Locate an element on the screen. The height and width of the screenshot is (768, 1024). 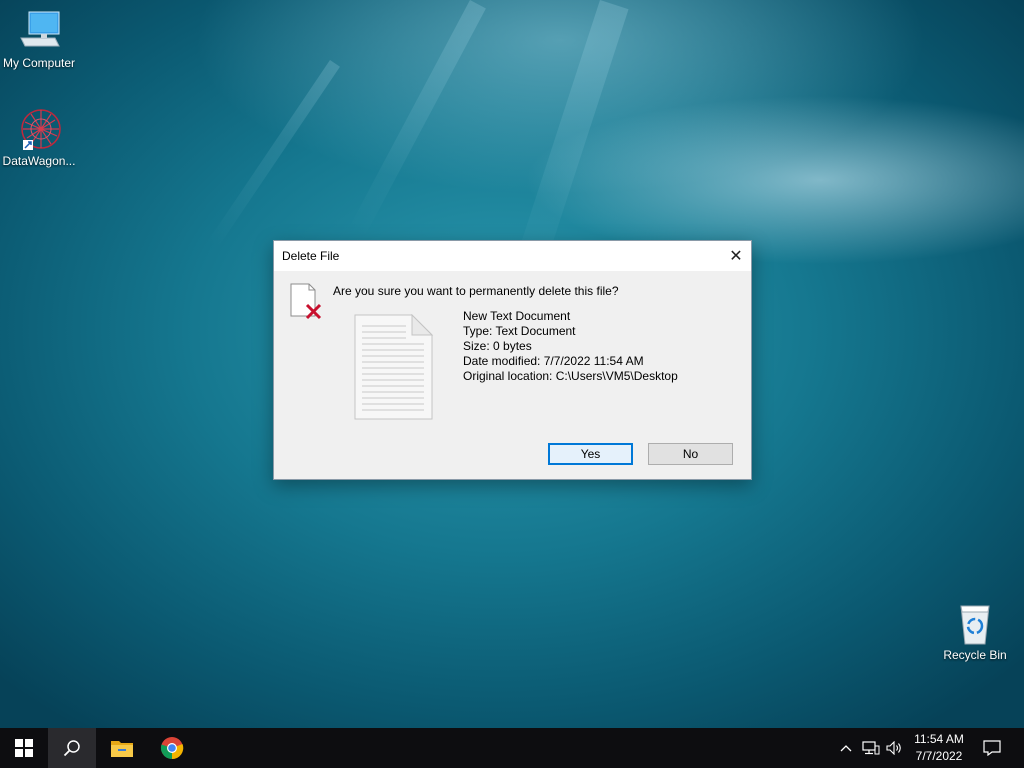
start-button is located at coordinates (24, 748).